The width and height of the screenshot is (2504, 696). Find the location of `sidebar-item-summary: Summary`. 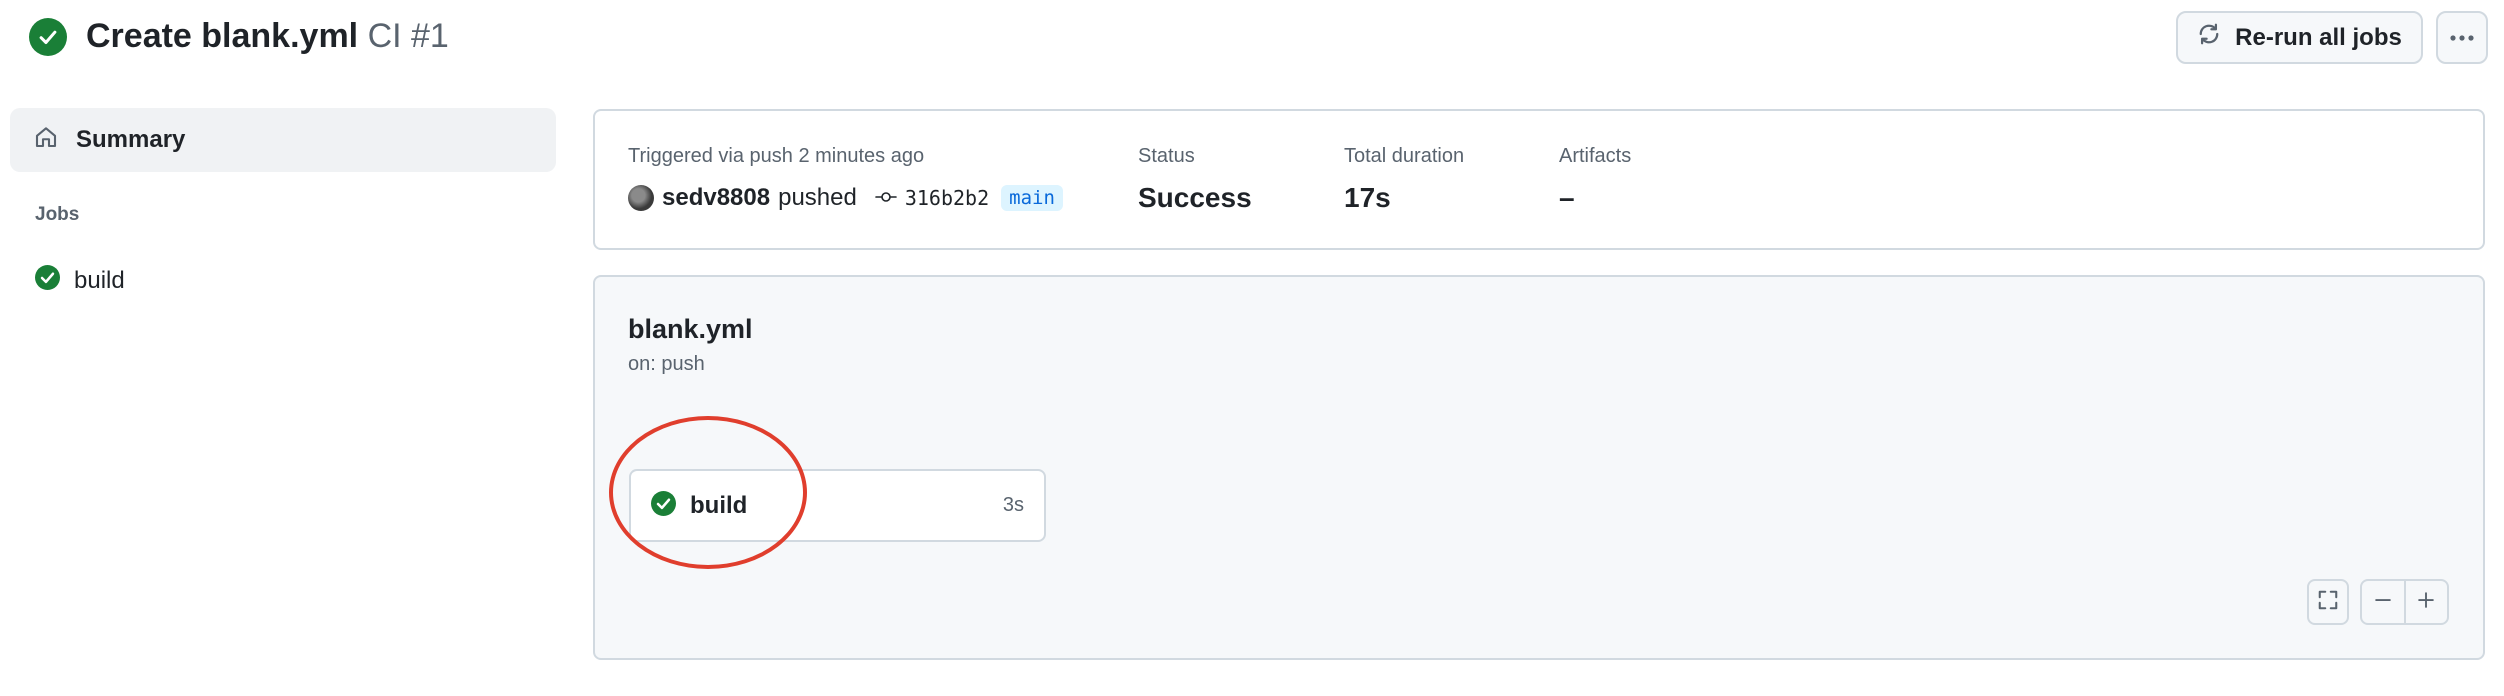

sidebar-item-summary: Summary is located at coordinates (283, 140).